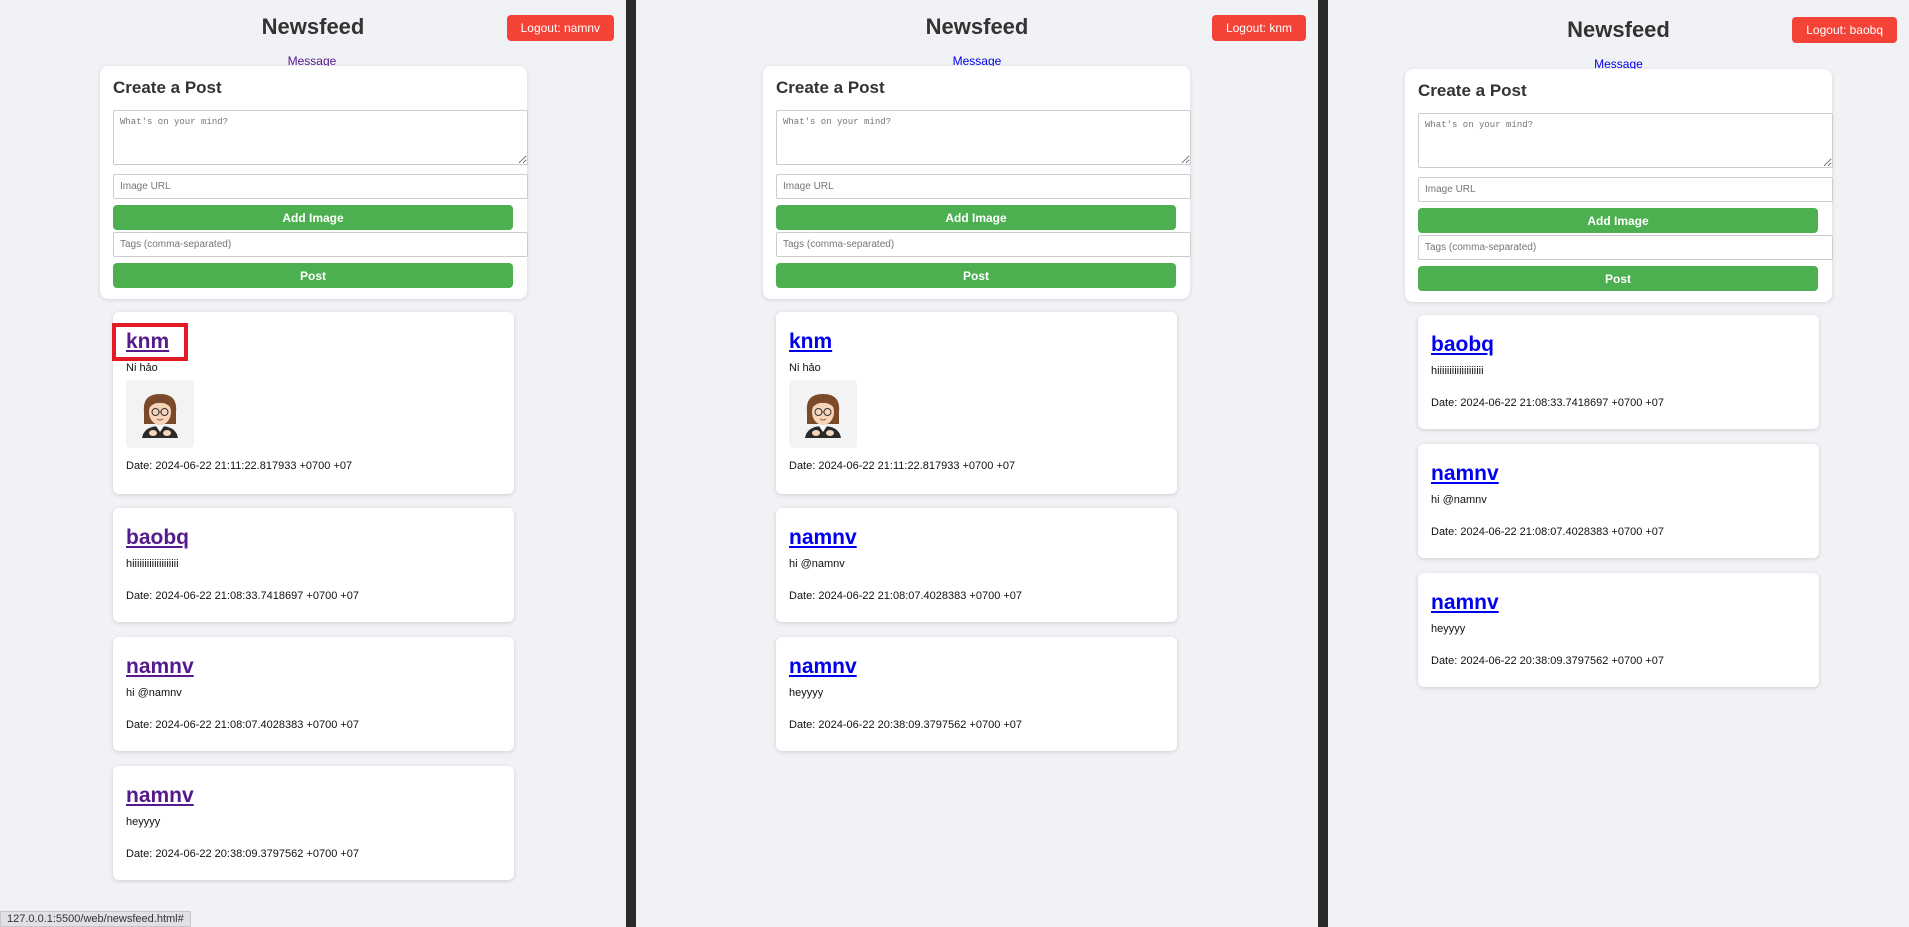 Image resolution: width=1909 pixels, height=927 pixels. What do you see at coordinates (313, 26) in the screenshot?
I see `header: Newsfeed Logout: namnv` at bounding box center [313, 26].